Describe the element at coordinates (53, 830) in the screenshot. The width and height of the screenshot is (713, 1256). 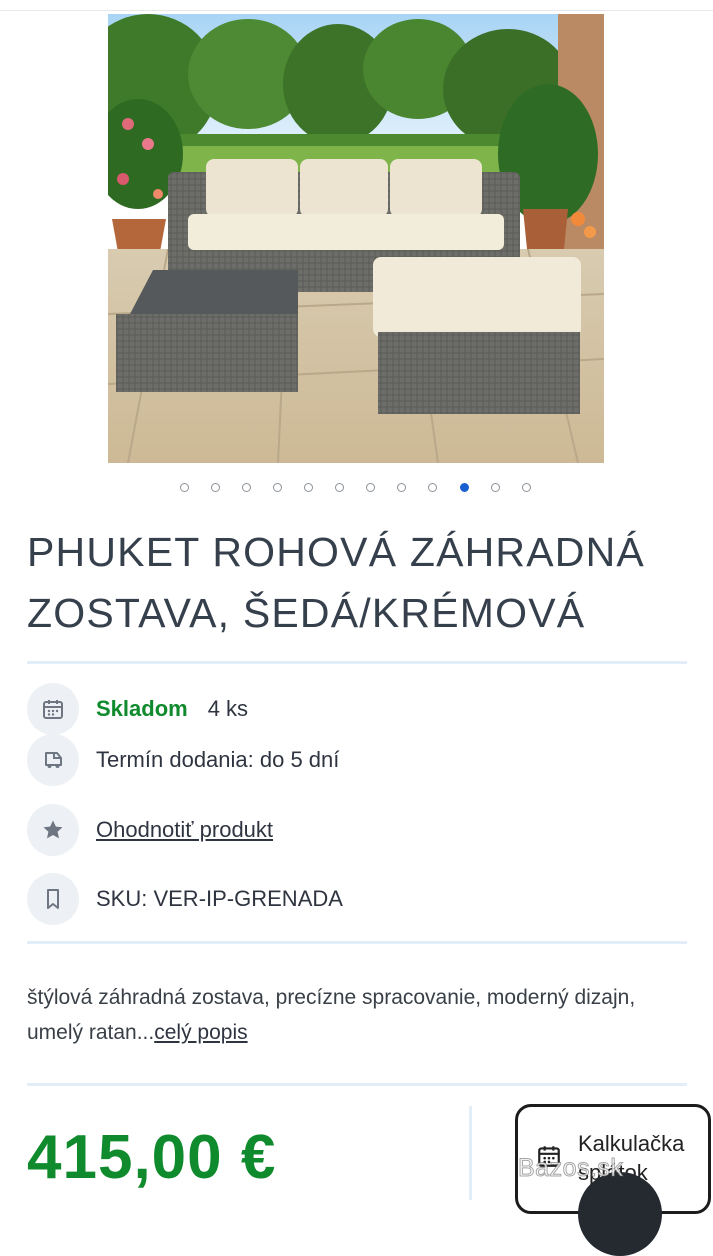
I see `star-icon` at that location.